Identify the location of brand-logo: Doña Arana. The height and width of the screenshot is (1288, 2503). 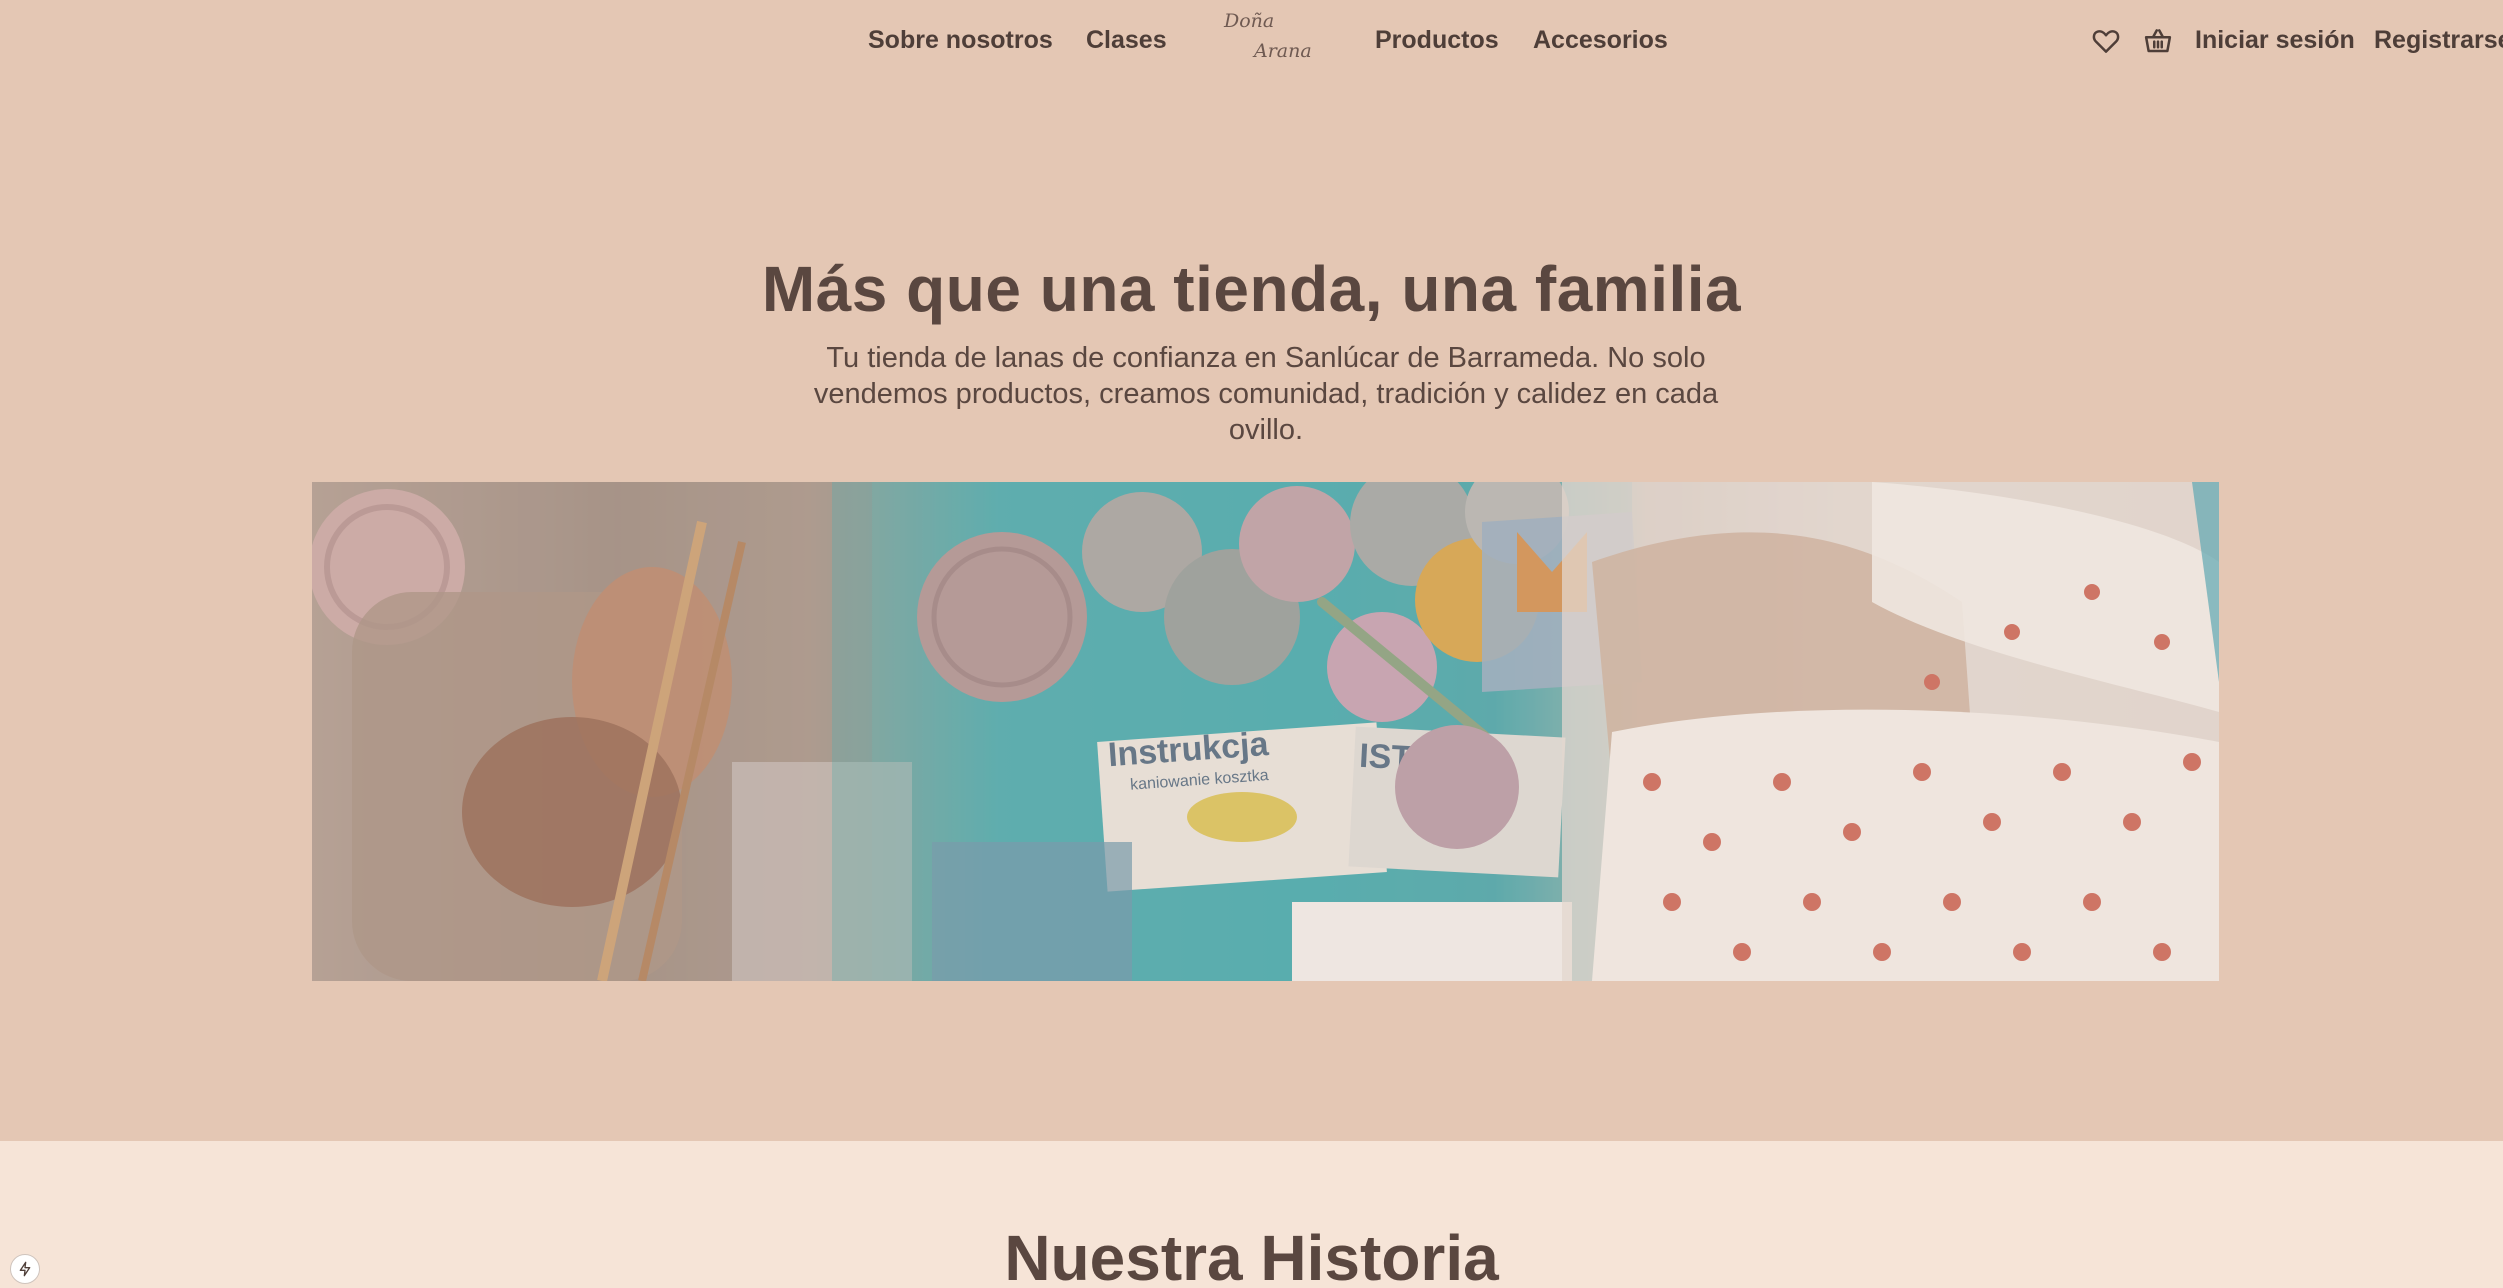
(1266, 43).